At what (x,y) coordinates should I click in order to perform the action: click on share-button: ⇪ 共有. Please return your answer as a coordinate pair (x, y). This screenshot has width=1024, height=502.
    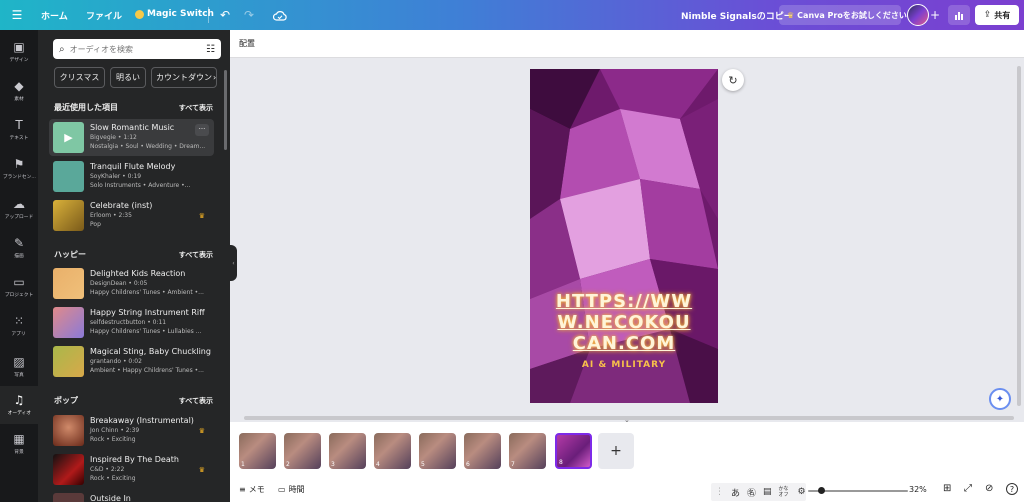
    Looking at the image, I should click on (997, 15).